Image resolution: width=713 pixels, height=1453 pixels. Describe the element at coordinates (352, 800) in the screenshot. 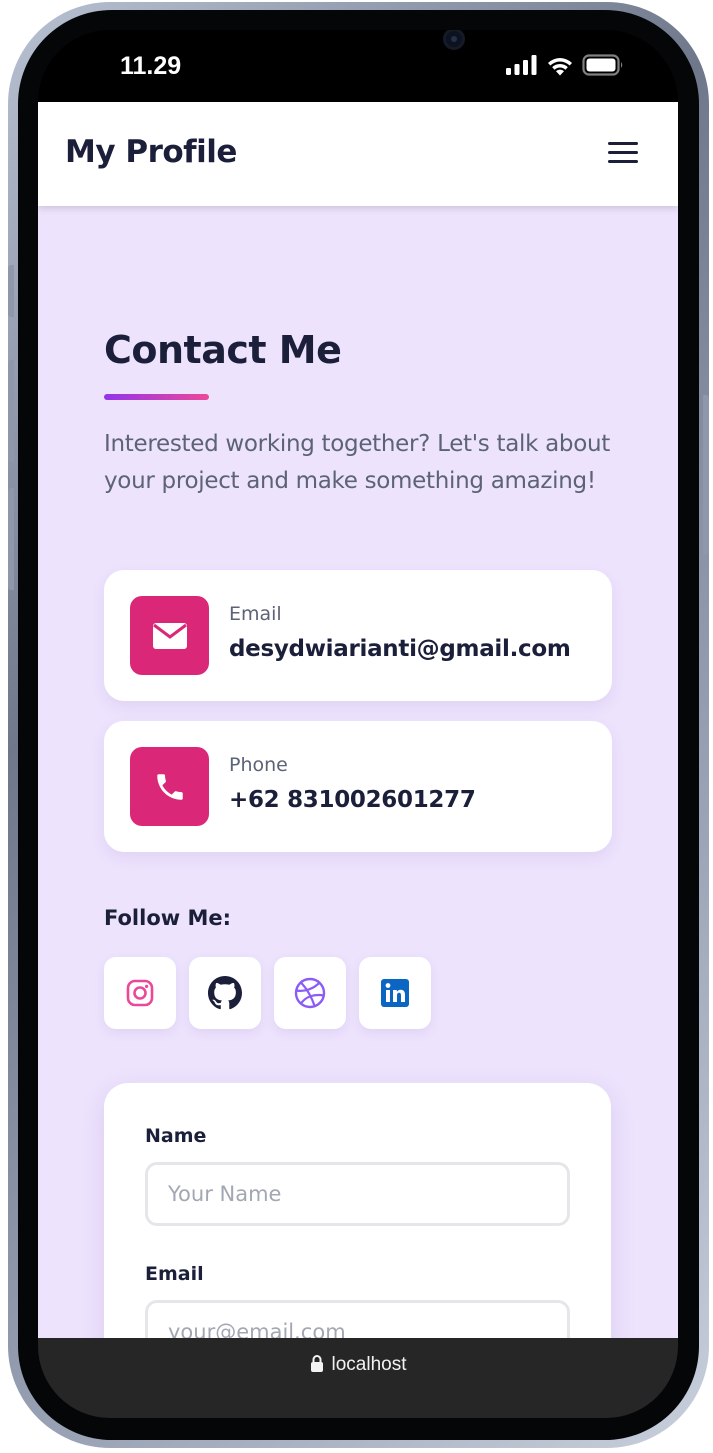

I see `phone-value: +62 831002601277` at that location.